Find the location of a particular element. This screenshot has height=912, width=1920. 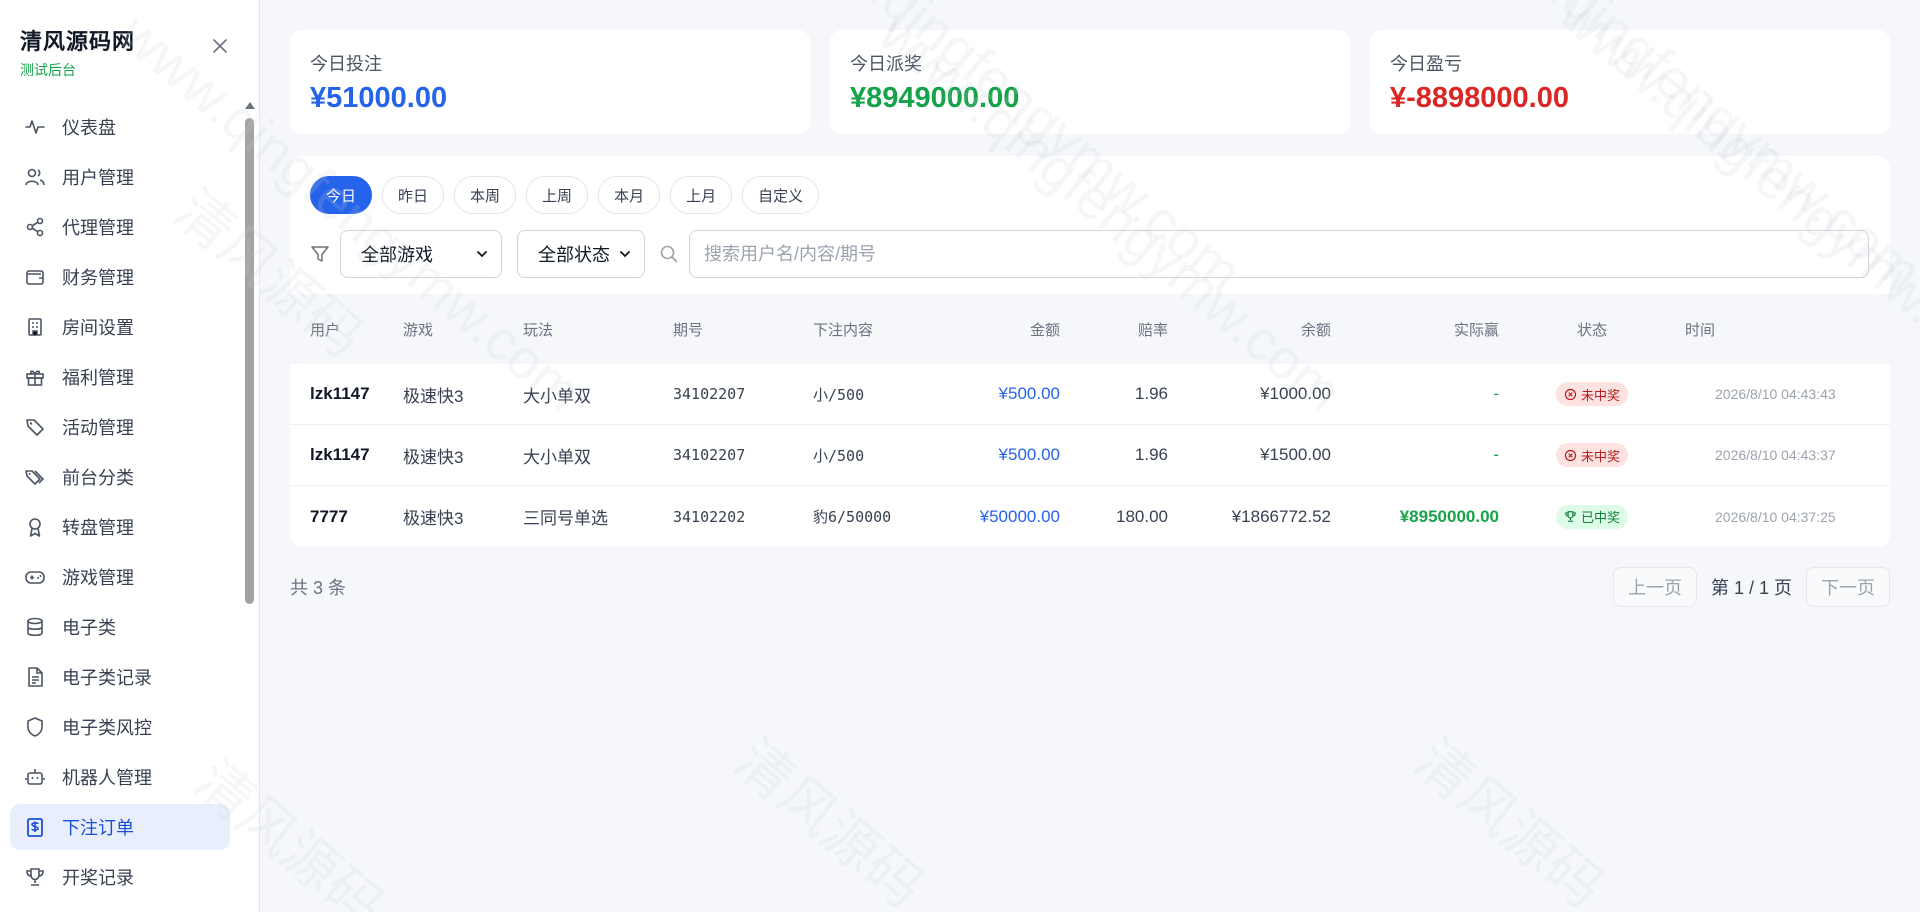

sidebar-item-label: 福利管理 is located at coordinates (98, 378).